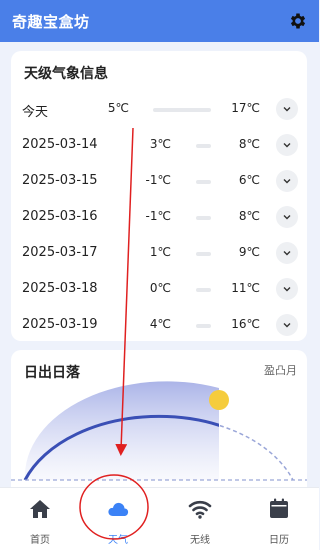 The width and height of the screenshot is (320, 550). I want to click on row-high-temp: 11℃, so click(245, 288).